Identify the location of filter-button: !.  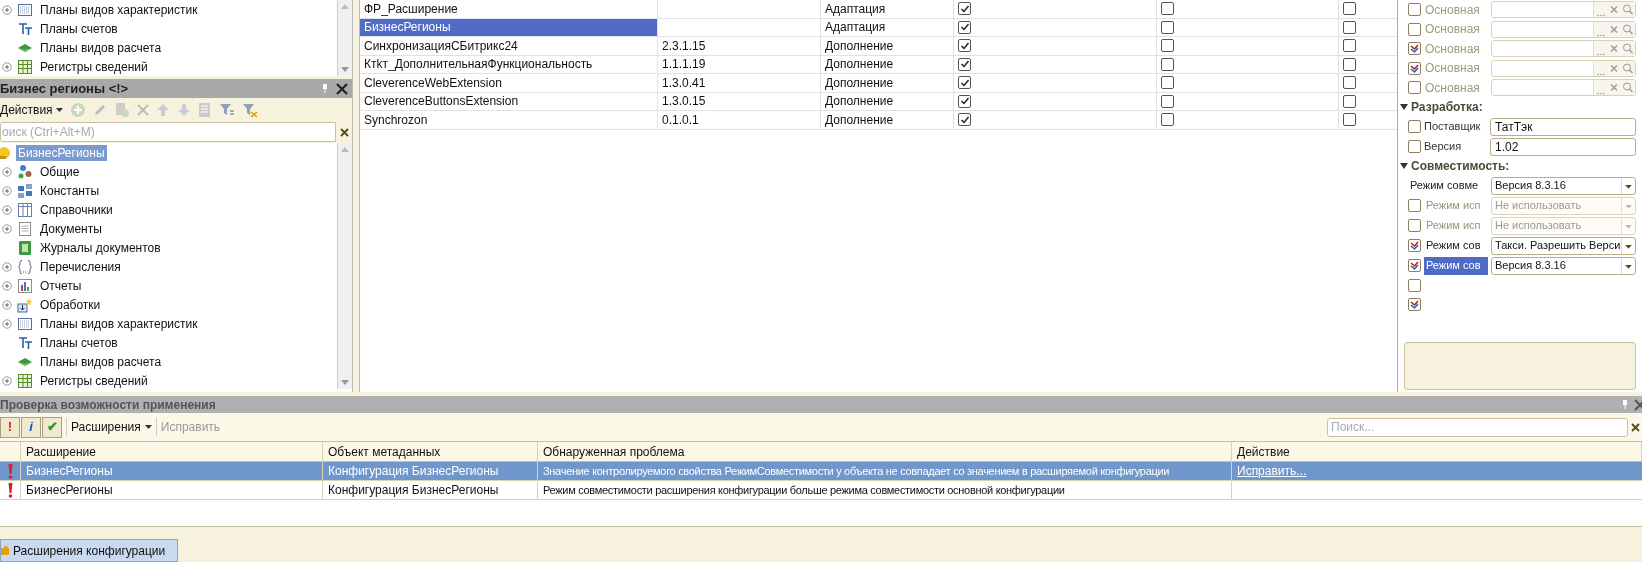
(10, 427).